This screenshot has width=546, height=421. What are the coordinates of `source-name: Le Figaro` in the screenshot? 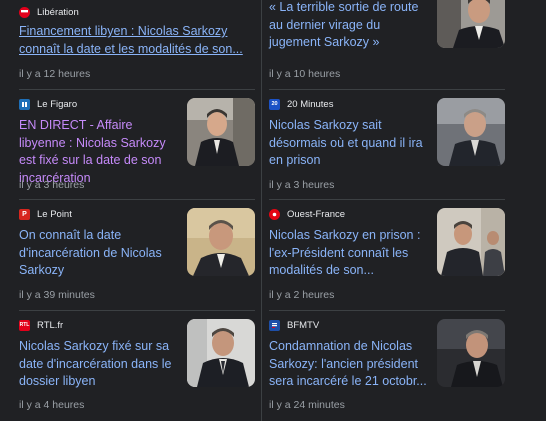 It's located at (57, 104).